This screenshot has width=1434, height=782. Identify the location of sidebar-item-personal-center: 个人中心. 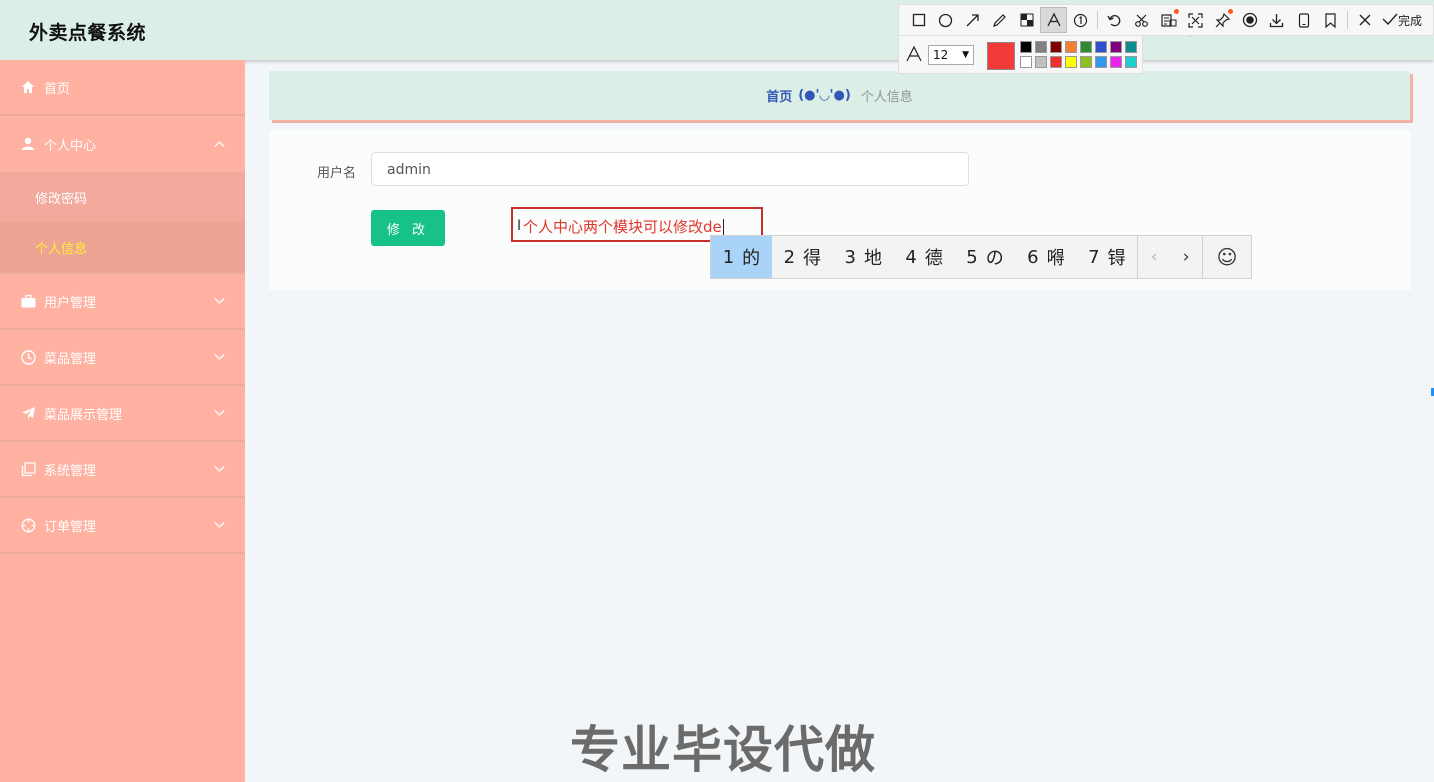
(122, 144).